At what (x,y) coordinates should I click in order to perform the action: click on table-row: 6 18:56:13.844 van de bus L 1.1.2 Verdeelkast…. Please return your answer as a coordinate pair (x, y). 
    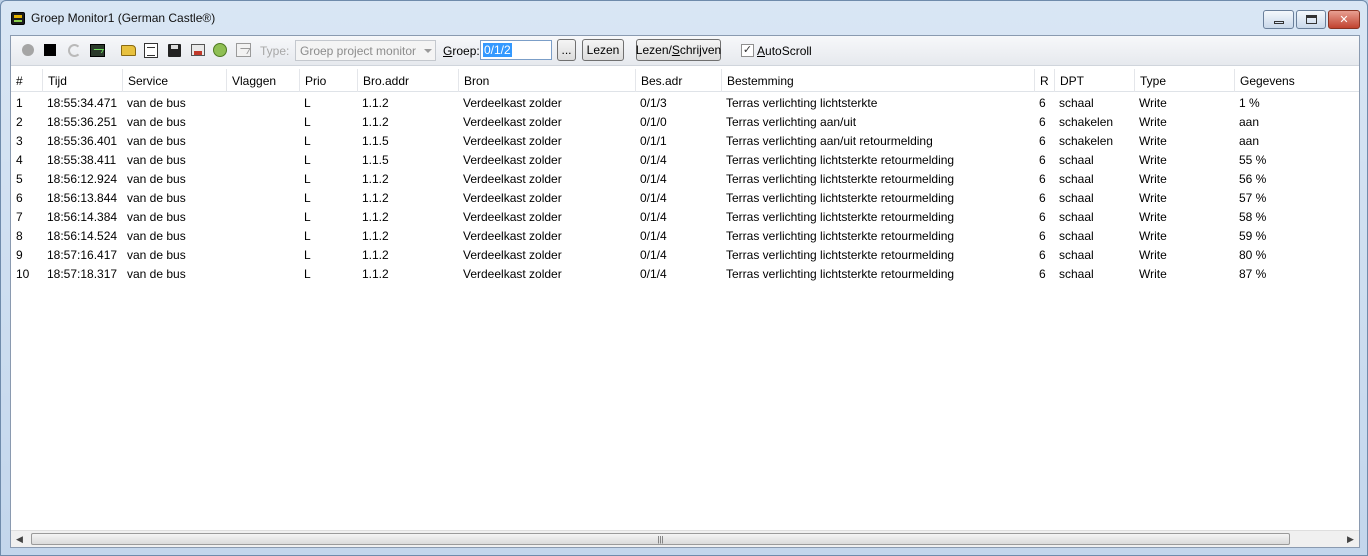
    Looking at the image, I should click on (685, 197).